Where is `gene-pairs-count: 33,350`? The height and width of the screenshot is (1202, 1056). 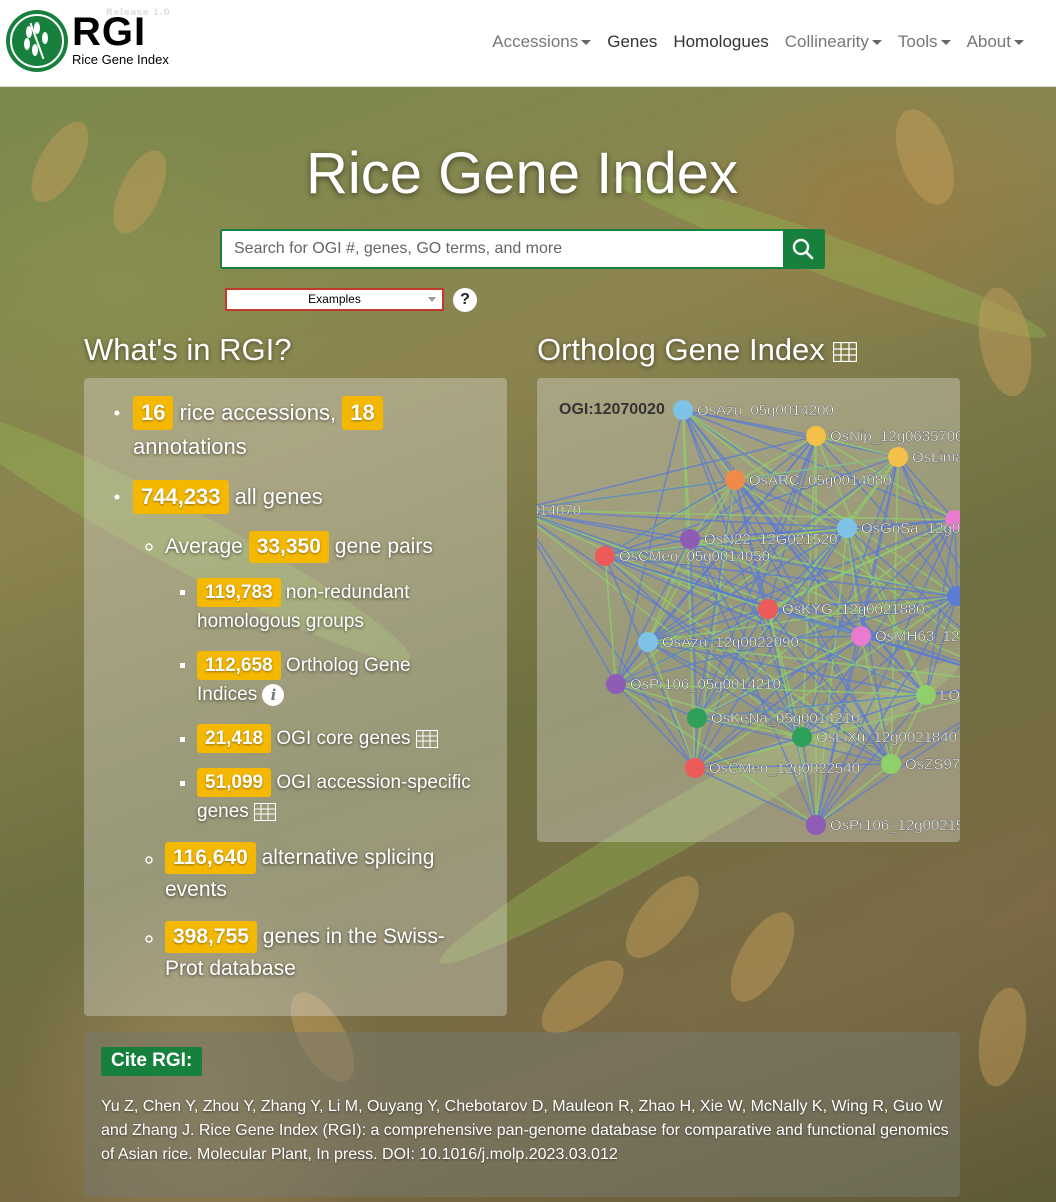 gene-pairs-count: 33,350 is located at coordinates (288, 547).